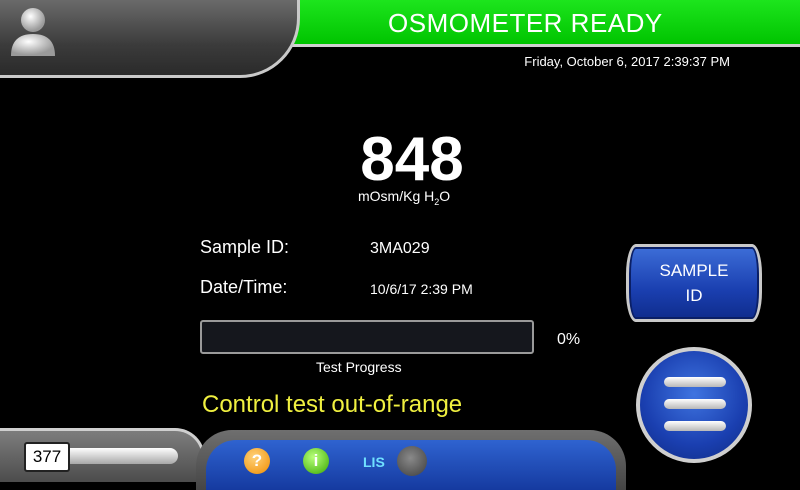 This screenshot has width=800, height=490. What do you see at coordinates (412, 159) in the screenshot?
I see `osmolality-reading: 848` at bounding box center [412, 159].